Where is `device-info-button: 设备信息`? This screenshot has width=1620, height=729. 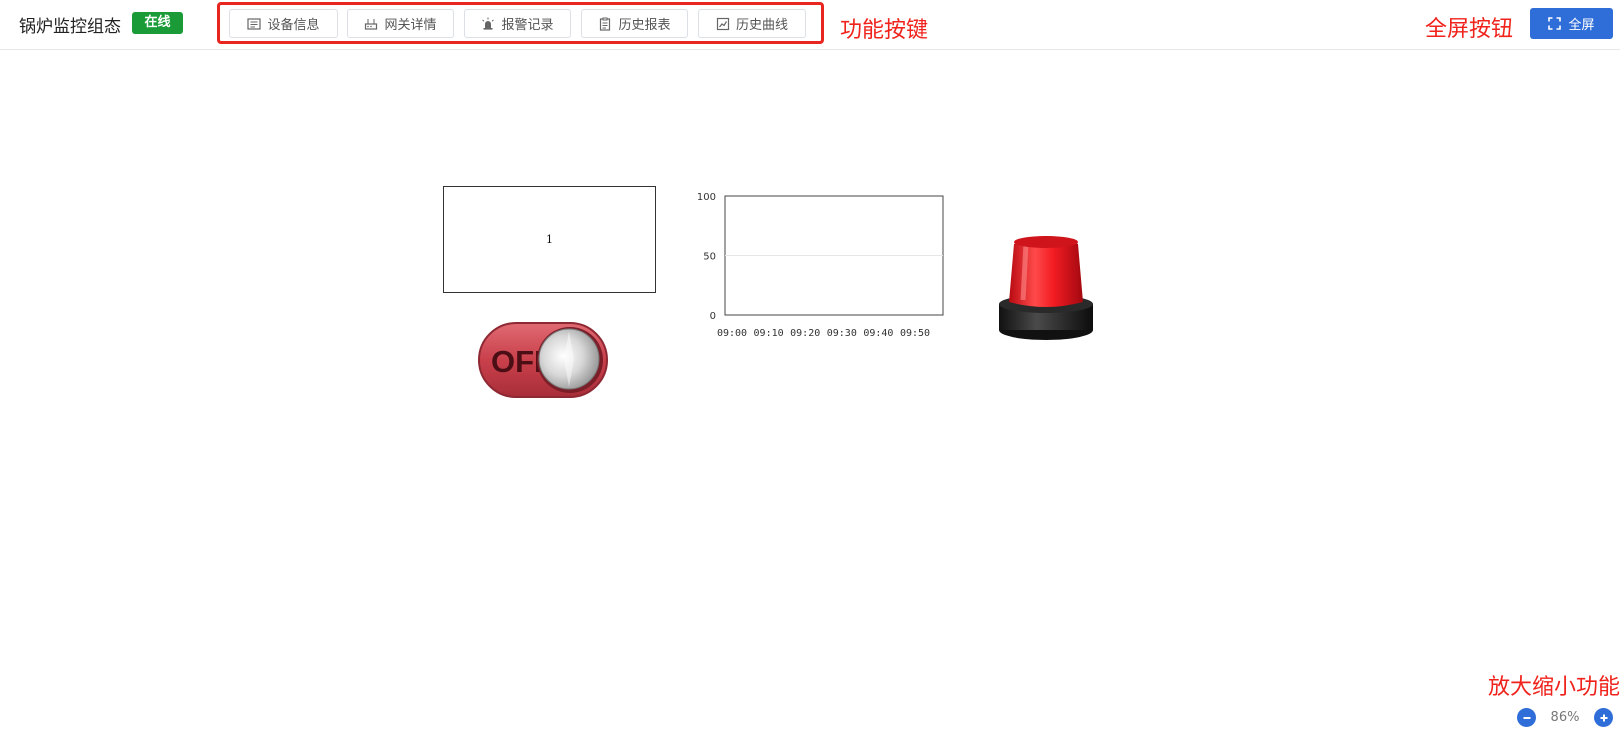
device-info-button: 设备信息 is located at coordinates (283, 23).